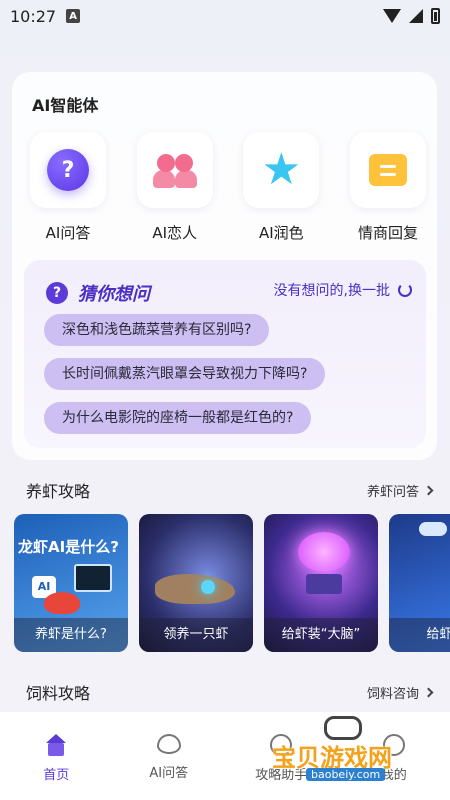 This screenshot has width=450, height=800. I want to click on tab-mine: 我的, so click(394, 756).